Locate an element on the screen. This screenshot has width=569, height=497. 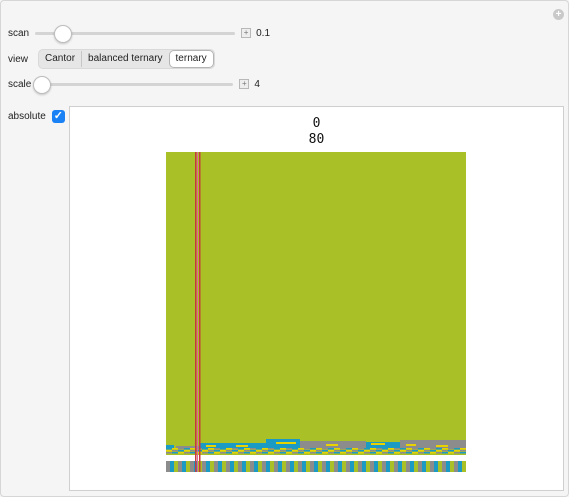
scan-line-mid is located at coordinates (197, 312).